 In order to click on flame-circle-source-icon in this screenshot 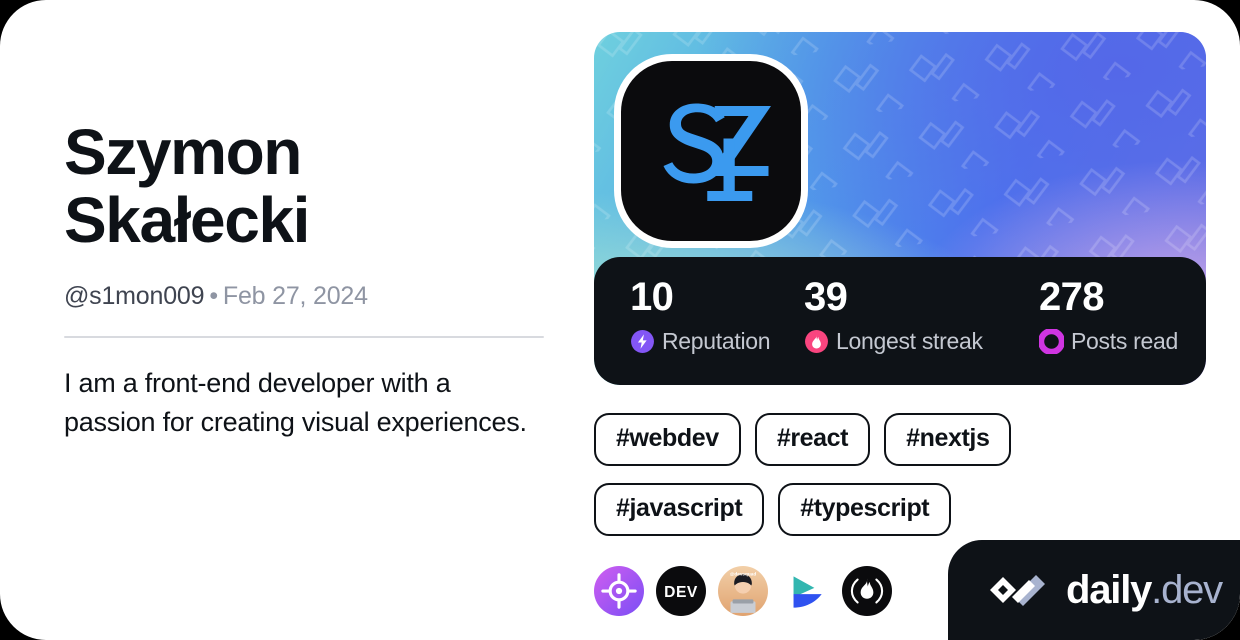, I will do `click(867, 591)`.